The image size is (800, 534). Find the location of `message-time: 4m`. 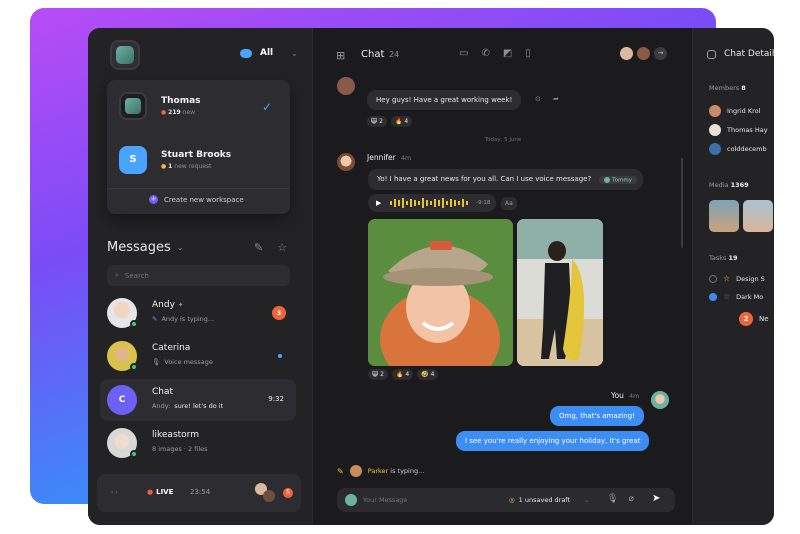

message-time: 4m is located at coordinates (634, 396).